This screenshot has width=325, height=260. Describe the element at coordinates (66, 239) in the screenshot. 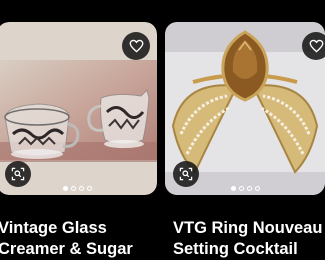

I see `listing-title-glass: Vintage Glass Creamer & Sugar` at that location.